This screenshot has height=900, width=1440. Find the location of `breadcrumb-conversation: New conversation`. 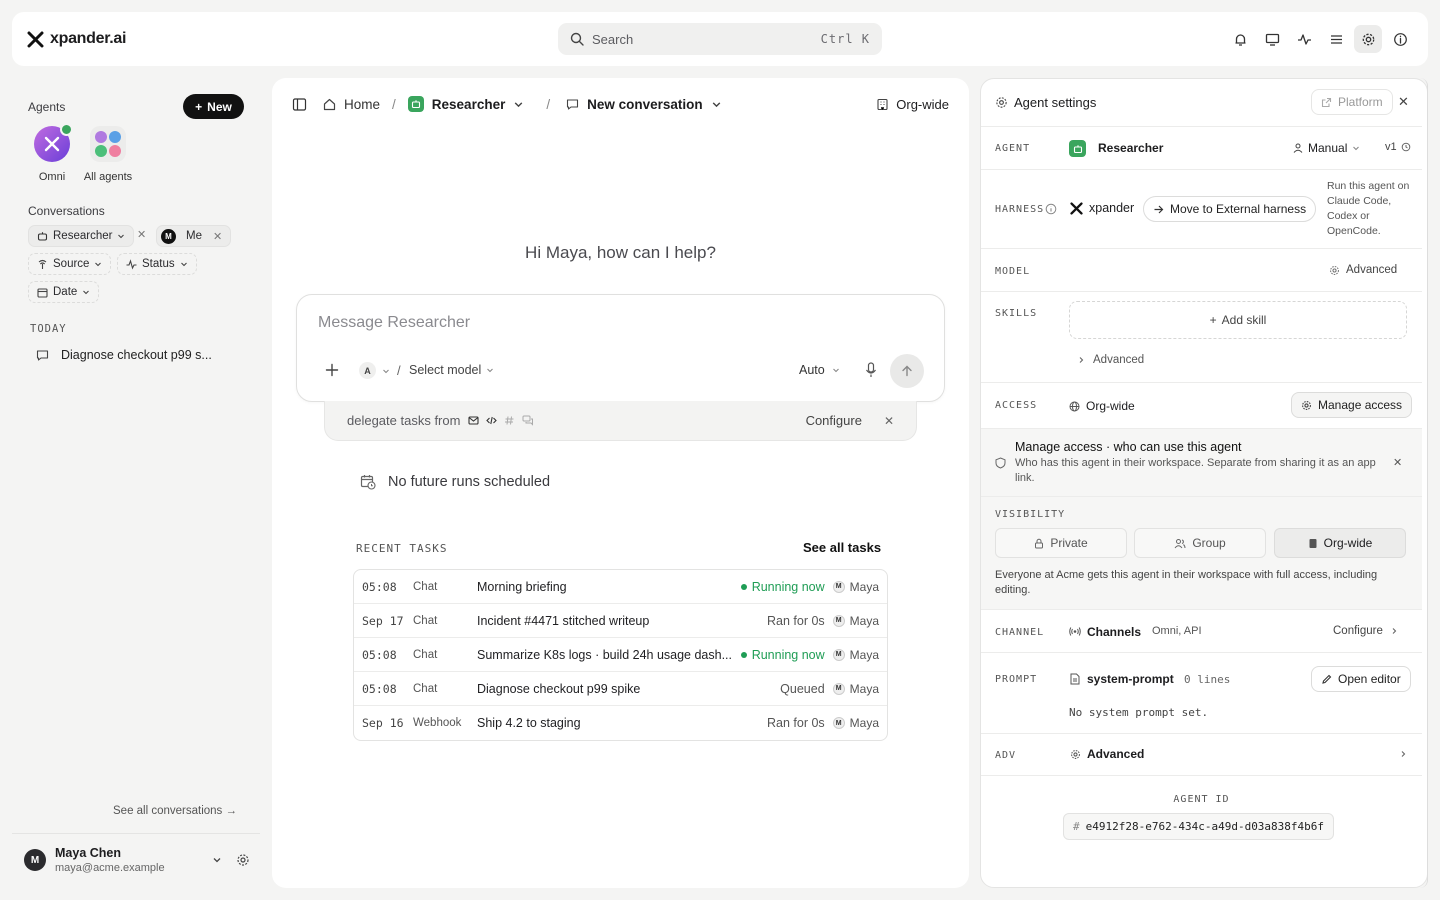

breadcrumb-conversation: New conversation is located at coordinates (645, 104).